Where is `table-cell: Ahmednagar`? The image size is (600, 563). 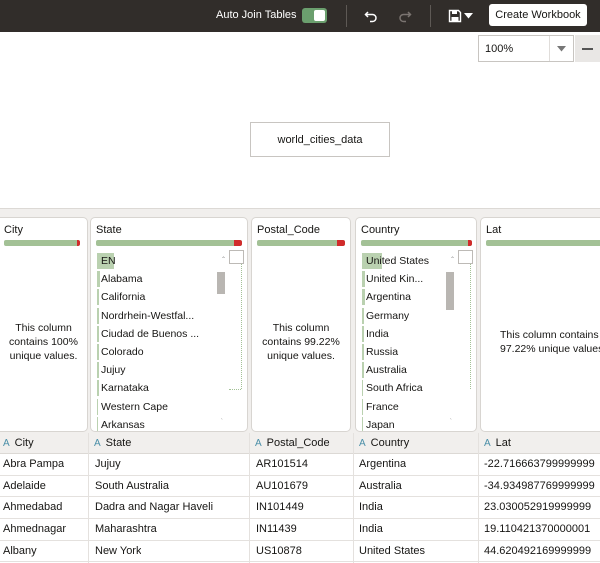
table-cell: Ahmednagar is located at coordinates (34, 529).